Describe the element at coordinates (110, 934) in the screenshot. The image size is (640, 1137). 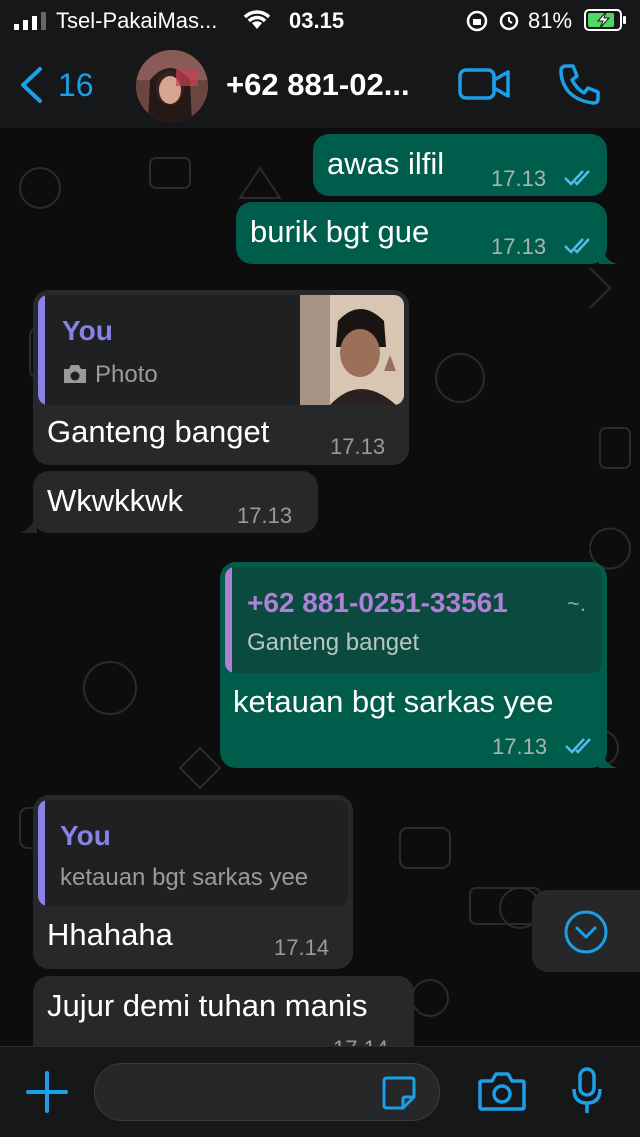
I see `message-text: Hhahaha` at that location.